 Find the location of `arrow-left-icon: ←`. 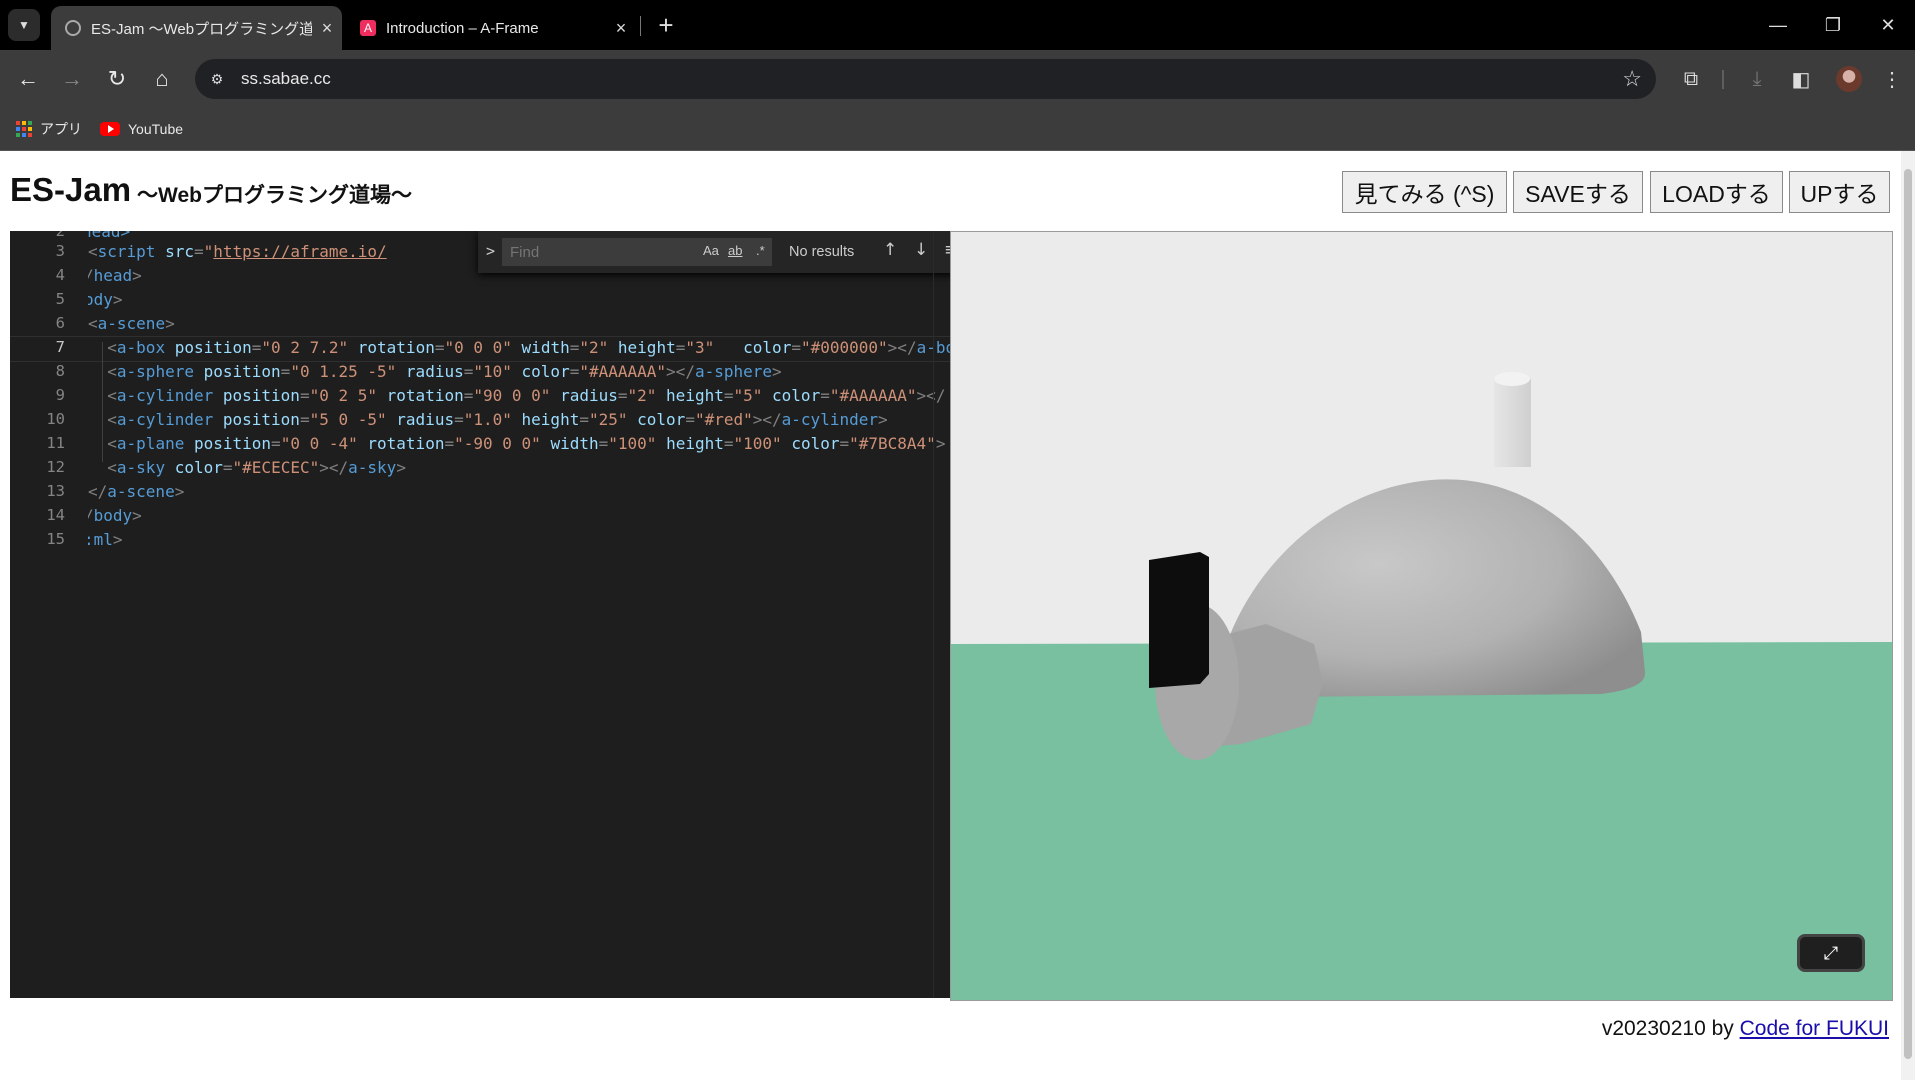

arrow-left-icon: ← is located at coordinates (28, 78).